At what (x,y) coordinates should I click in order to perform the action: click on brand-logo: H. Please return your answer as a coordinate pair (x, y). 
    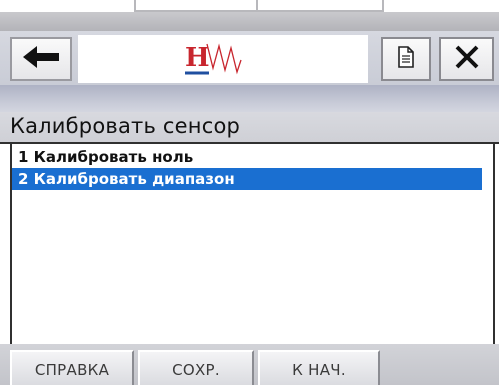
    Looking at the image, I should click on (223, 59).